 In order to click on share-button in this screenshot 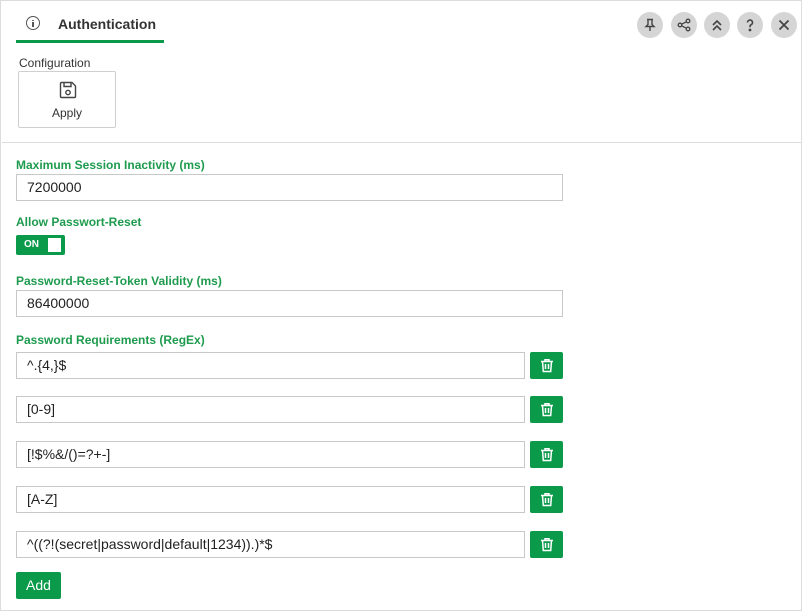, I will do `click(684, 25)`.